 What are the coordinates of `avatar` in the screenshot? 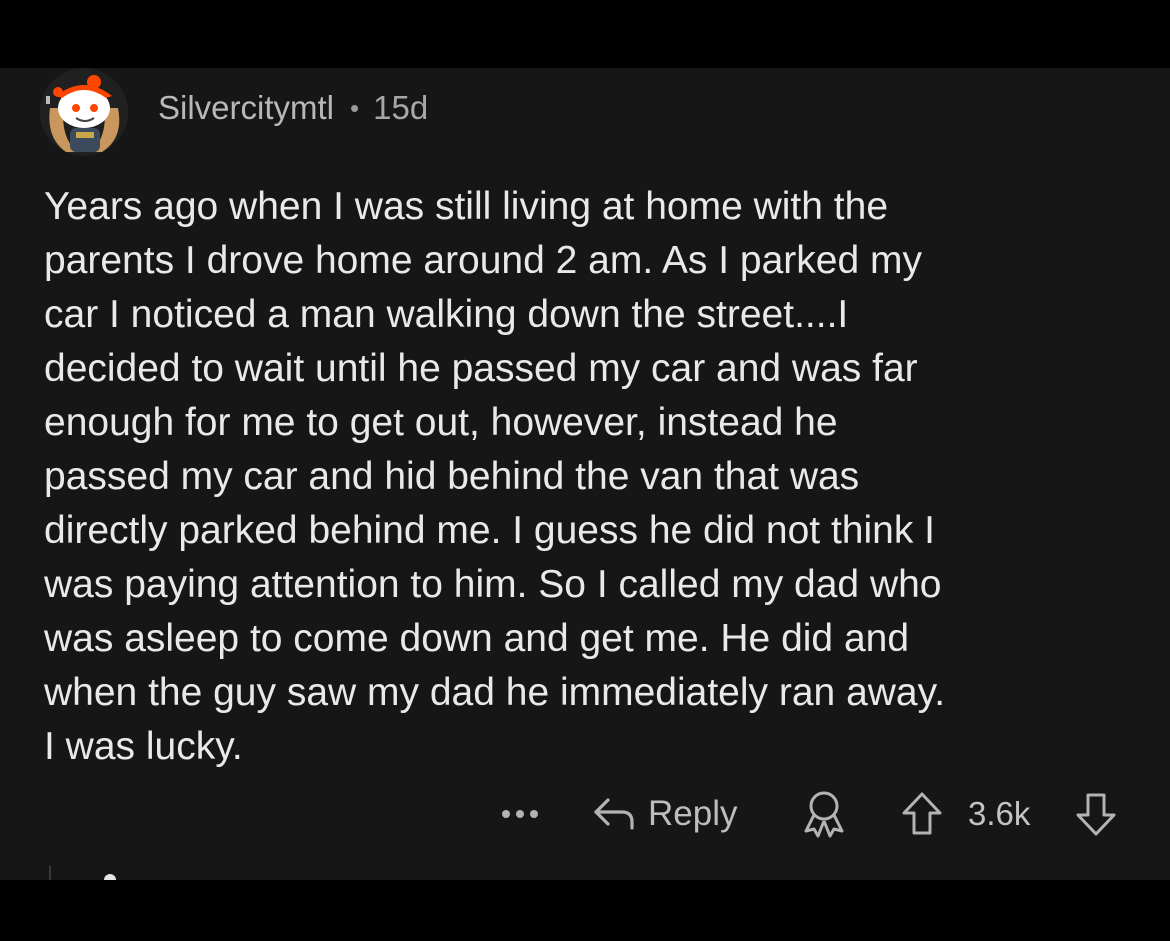 It's located at (84, 112).